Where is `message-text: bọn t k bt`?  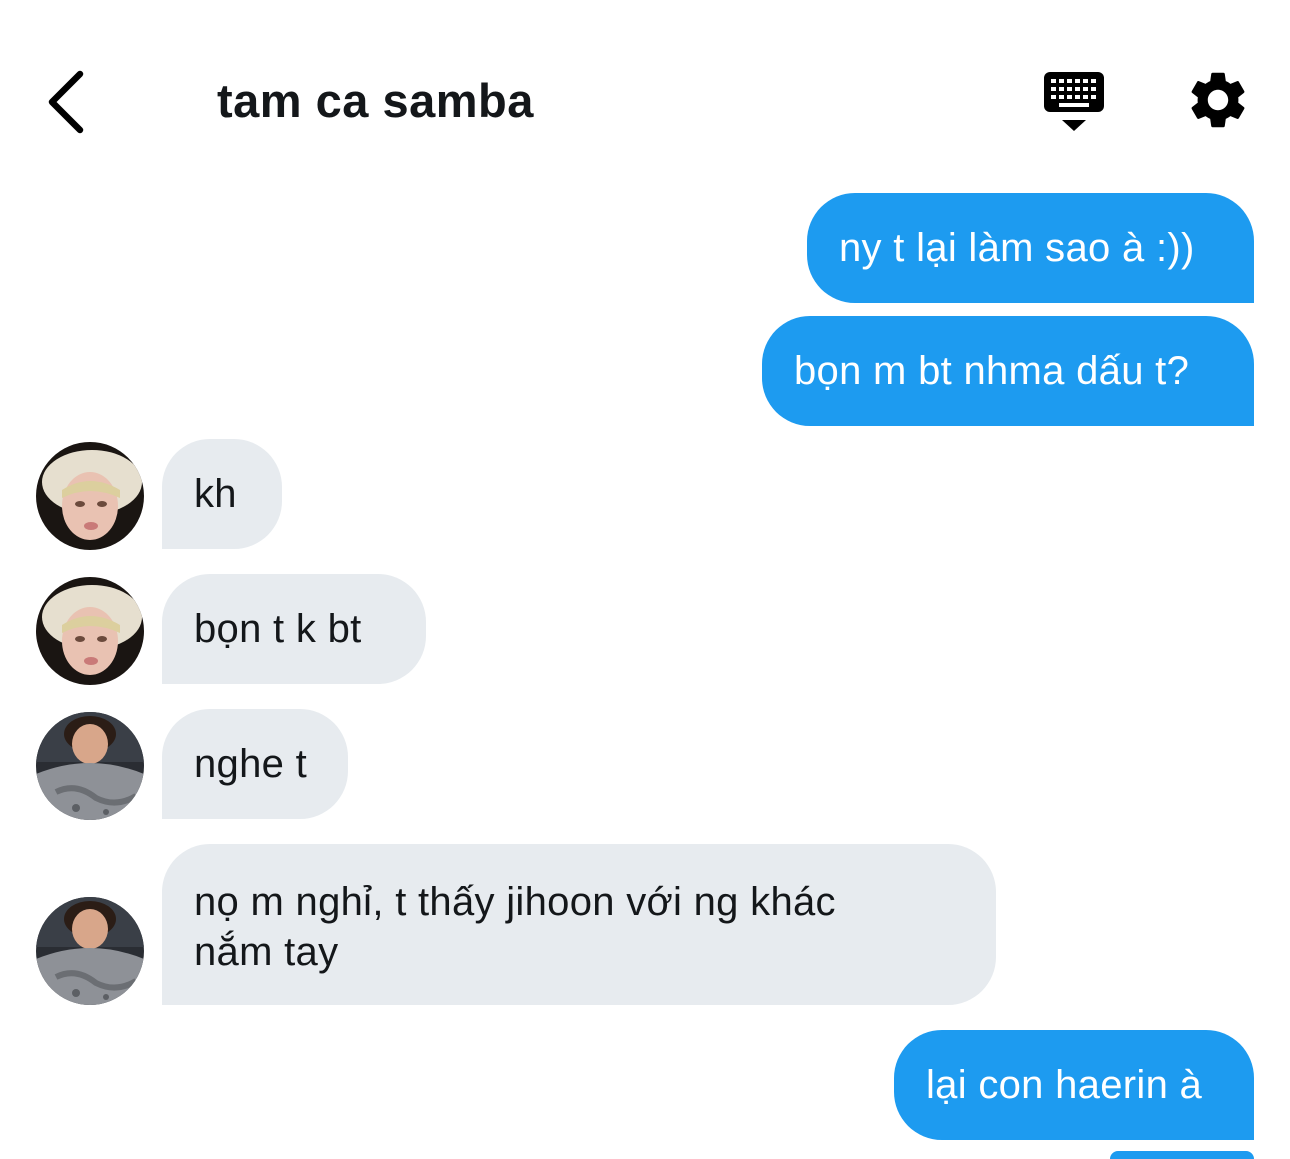
message-text: bọn t k bt is located at coordinates (278, 629).